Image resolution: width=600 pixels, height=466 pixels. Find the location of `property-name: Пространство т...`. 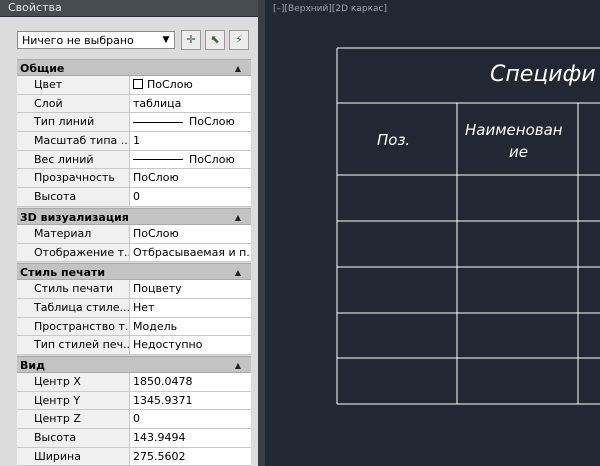

property-name: Пространство т... is located at coordinates (73, 326).